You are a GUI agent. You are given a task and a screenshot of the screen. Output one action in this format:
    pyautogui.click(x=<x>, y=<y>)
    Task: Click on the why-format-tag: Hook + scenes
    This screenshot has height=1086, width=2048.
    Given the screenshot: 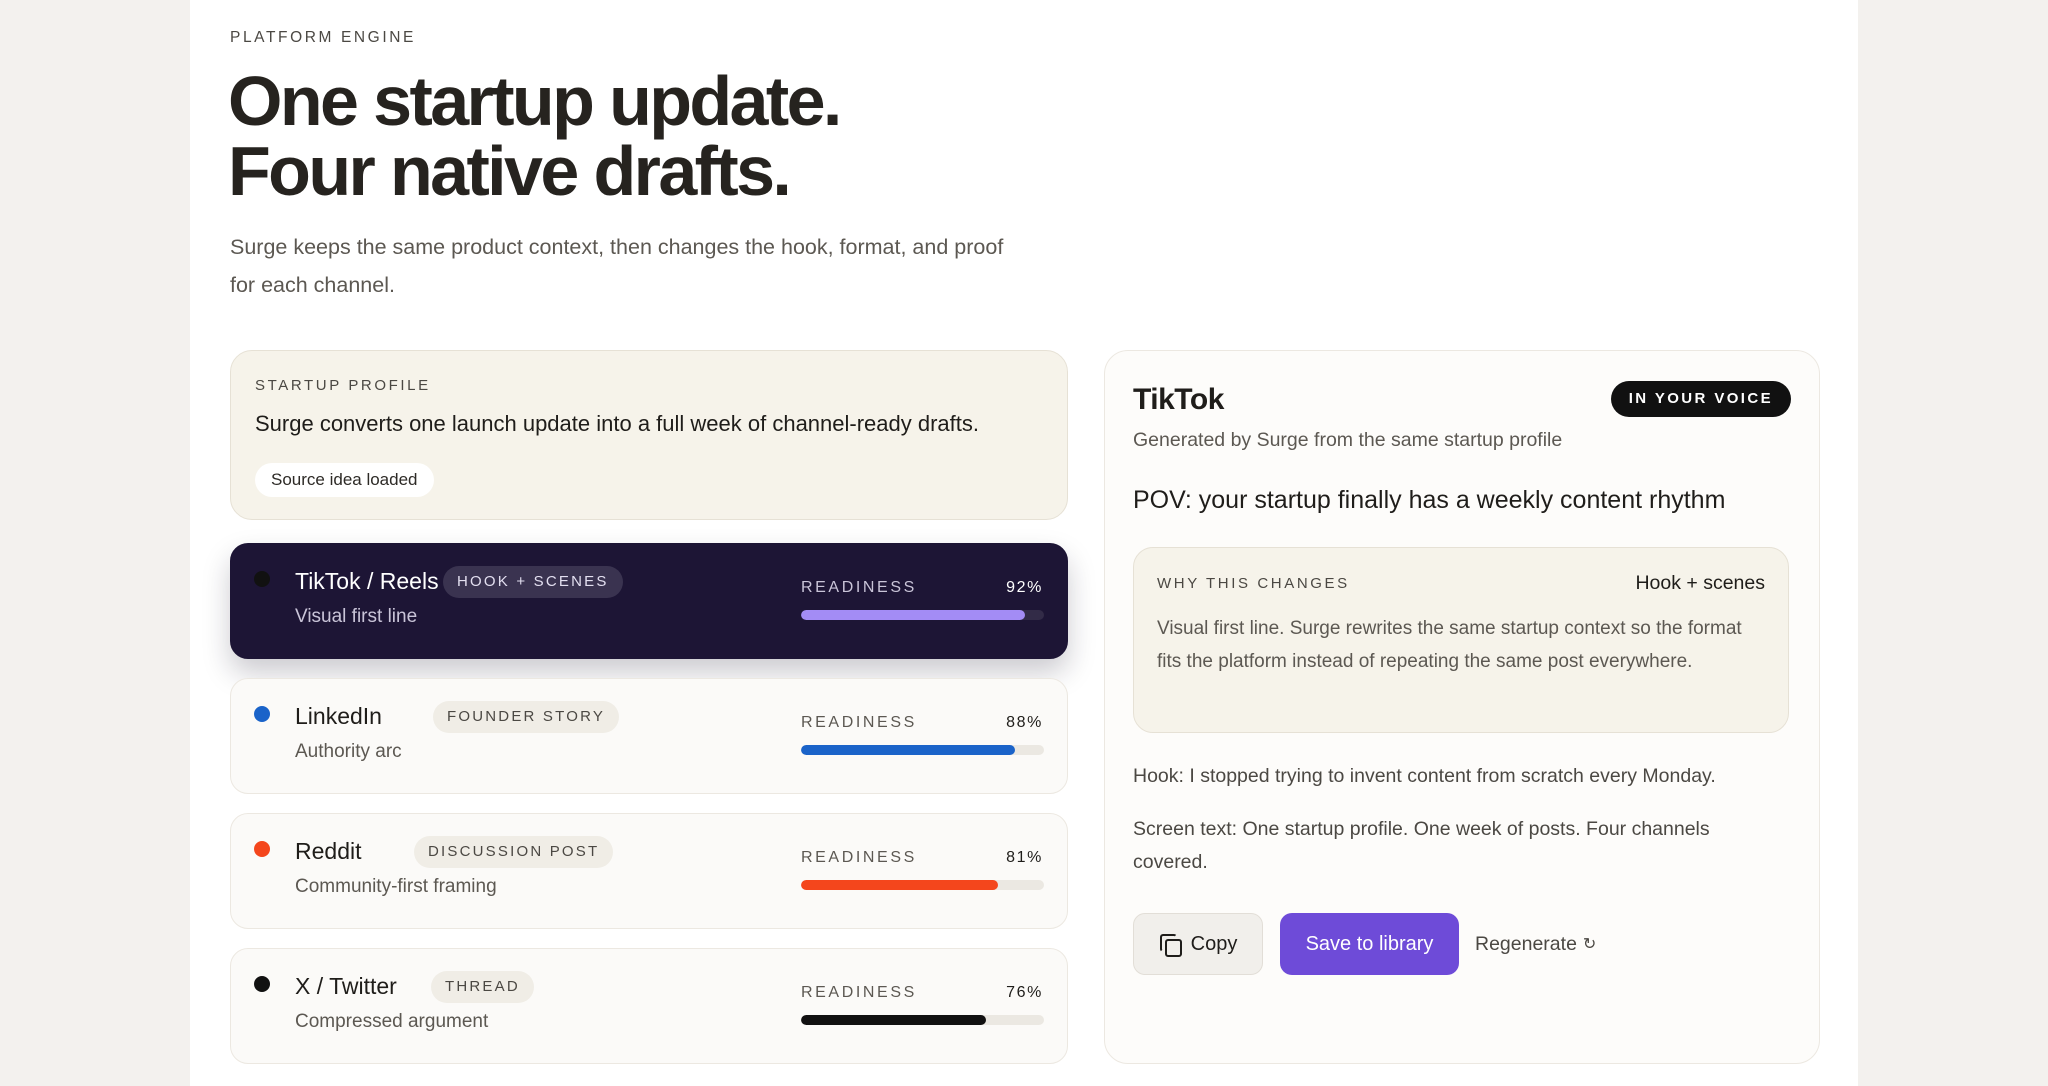 What is the action you would take?
    pyautogui.click(x=1700, y=583)
    